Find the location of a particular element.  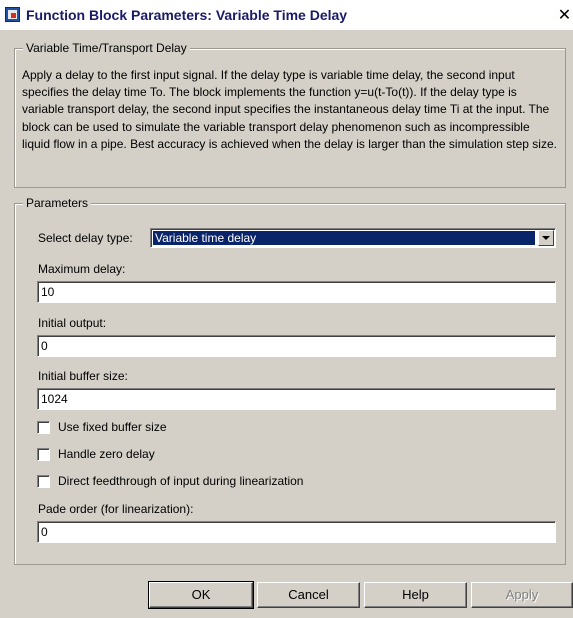

parameters-group-title: Parameters is located at coordinates (57, 203).